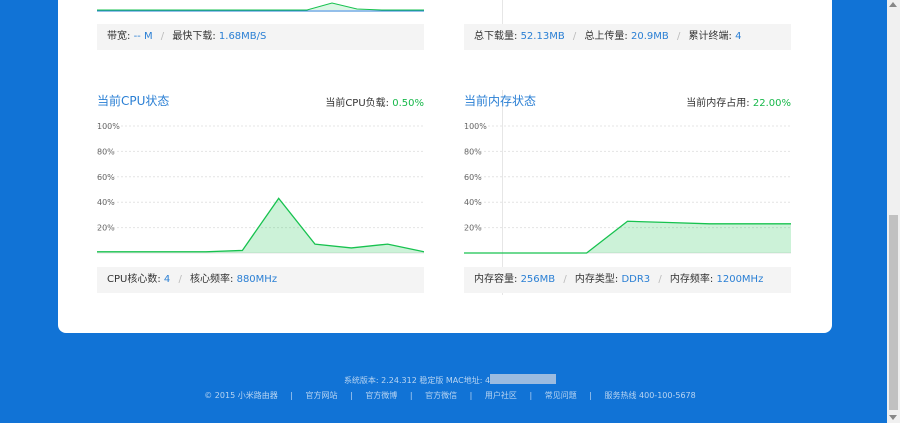  I want to click on cpu-load-value: 0.50%, so click(408, 103).